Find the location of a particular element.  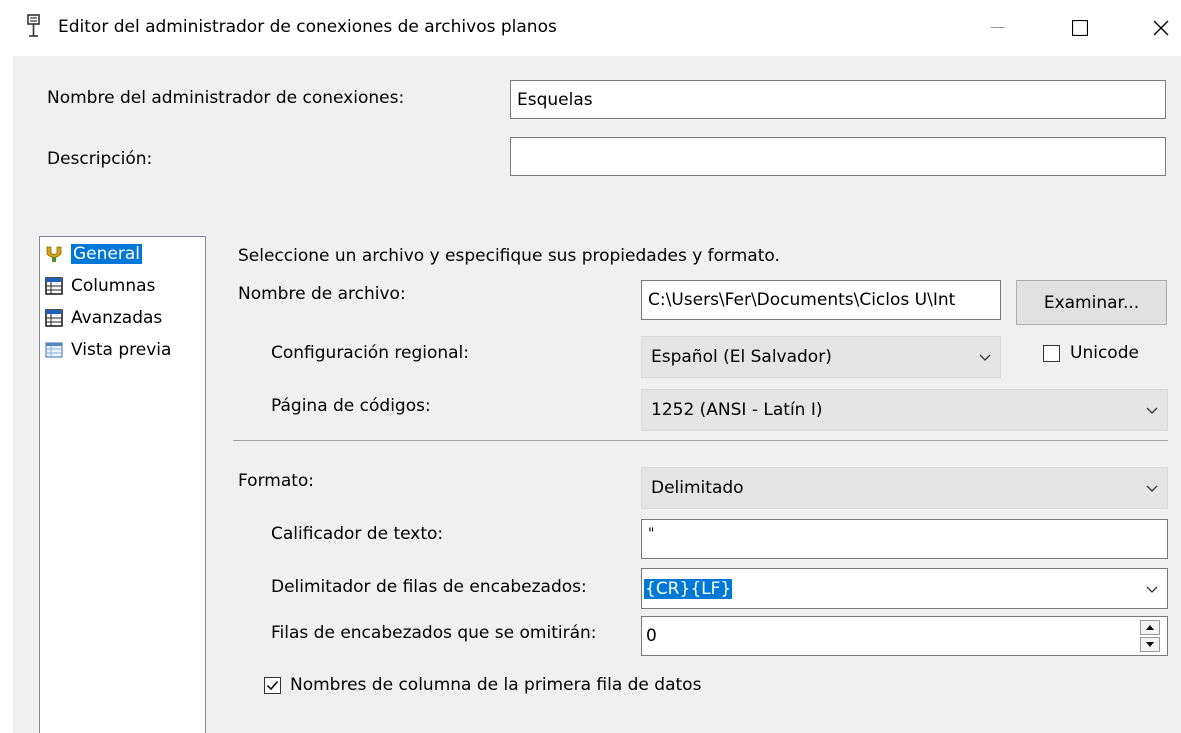

header-rows-to-skip-input: 0 is located at coordinates (904, 636).